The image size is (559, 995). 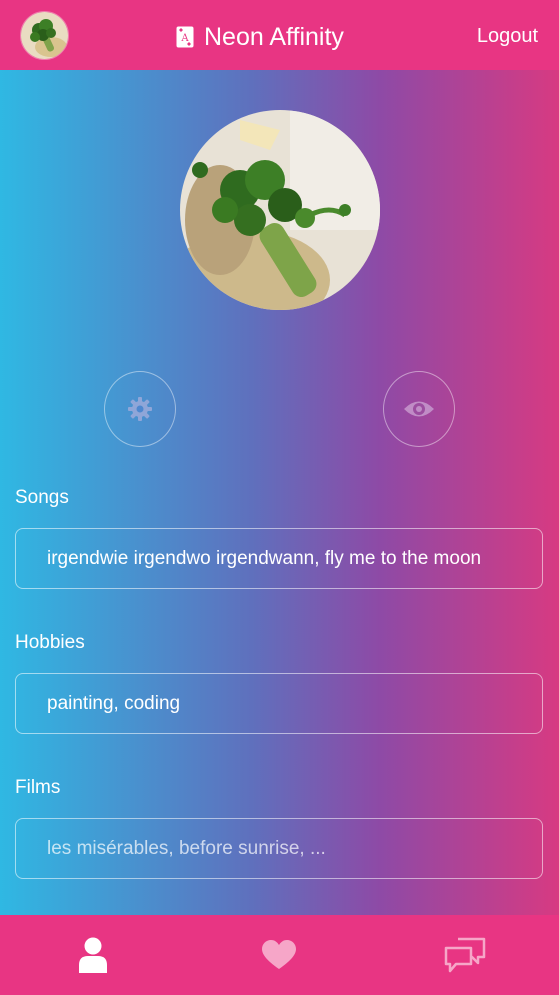 I want to click on songs-input, so click(x=279, y=558).